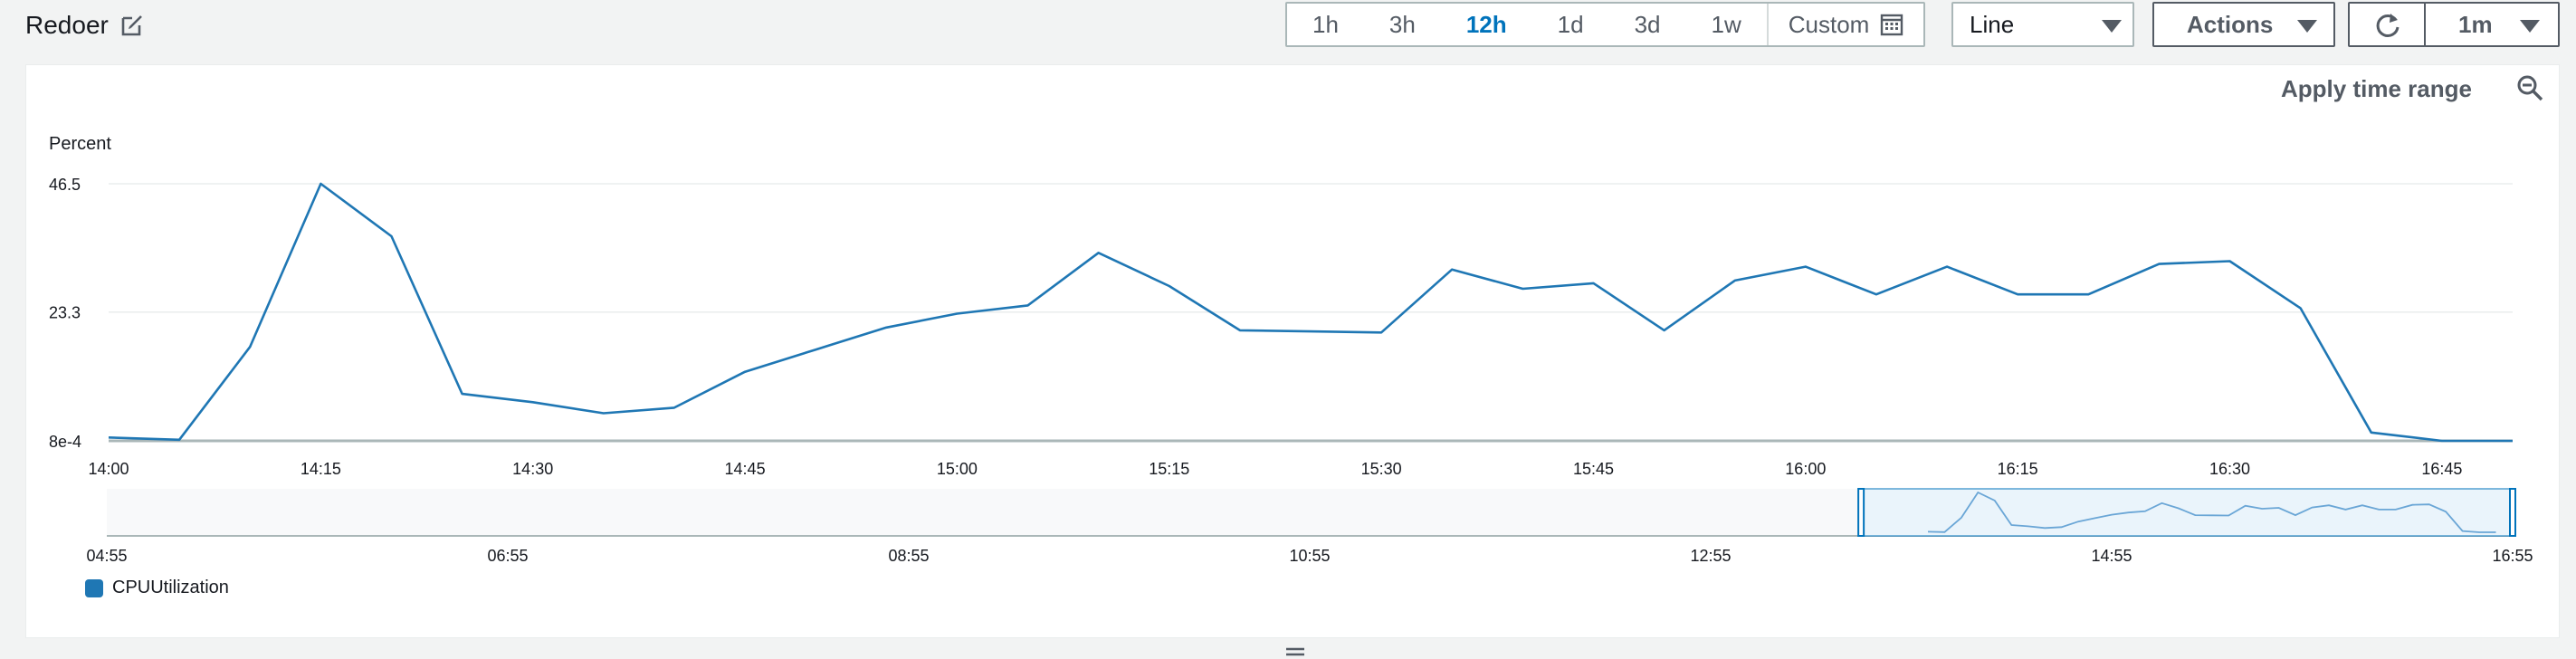 The height and width of the screenshot is (659, 2576). What do you see at coordinates (1381, 469) in the screenshot?
I see `x-tick-label: 15:30` at bounding box center [1381, 469].